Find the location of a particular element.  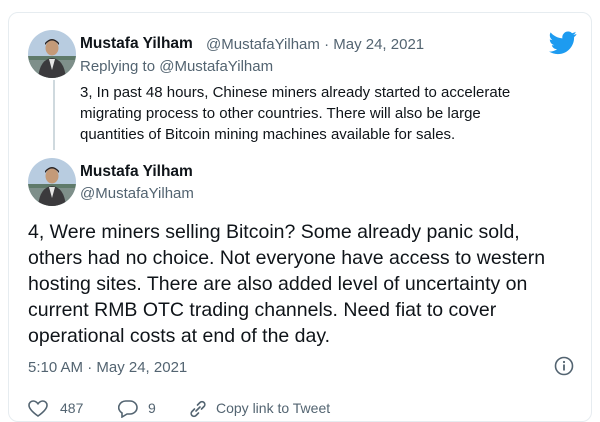

heart-icon is located at coordinates (38, 409).